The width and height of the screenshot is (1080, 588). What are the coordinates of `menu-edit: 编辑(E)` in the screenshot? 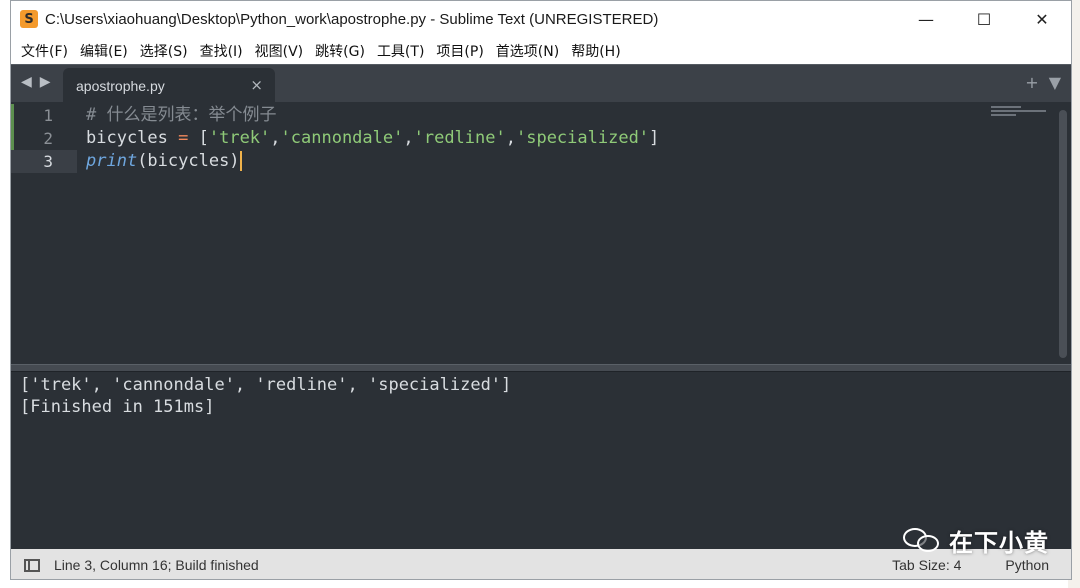 It's located at (104, 51).